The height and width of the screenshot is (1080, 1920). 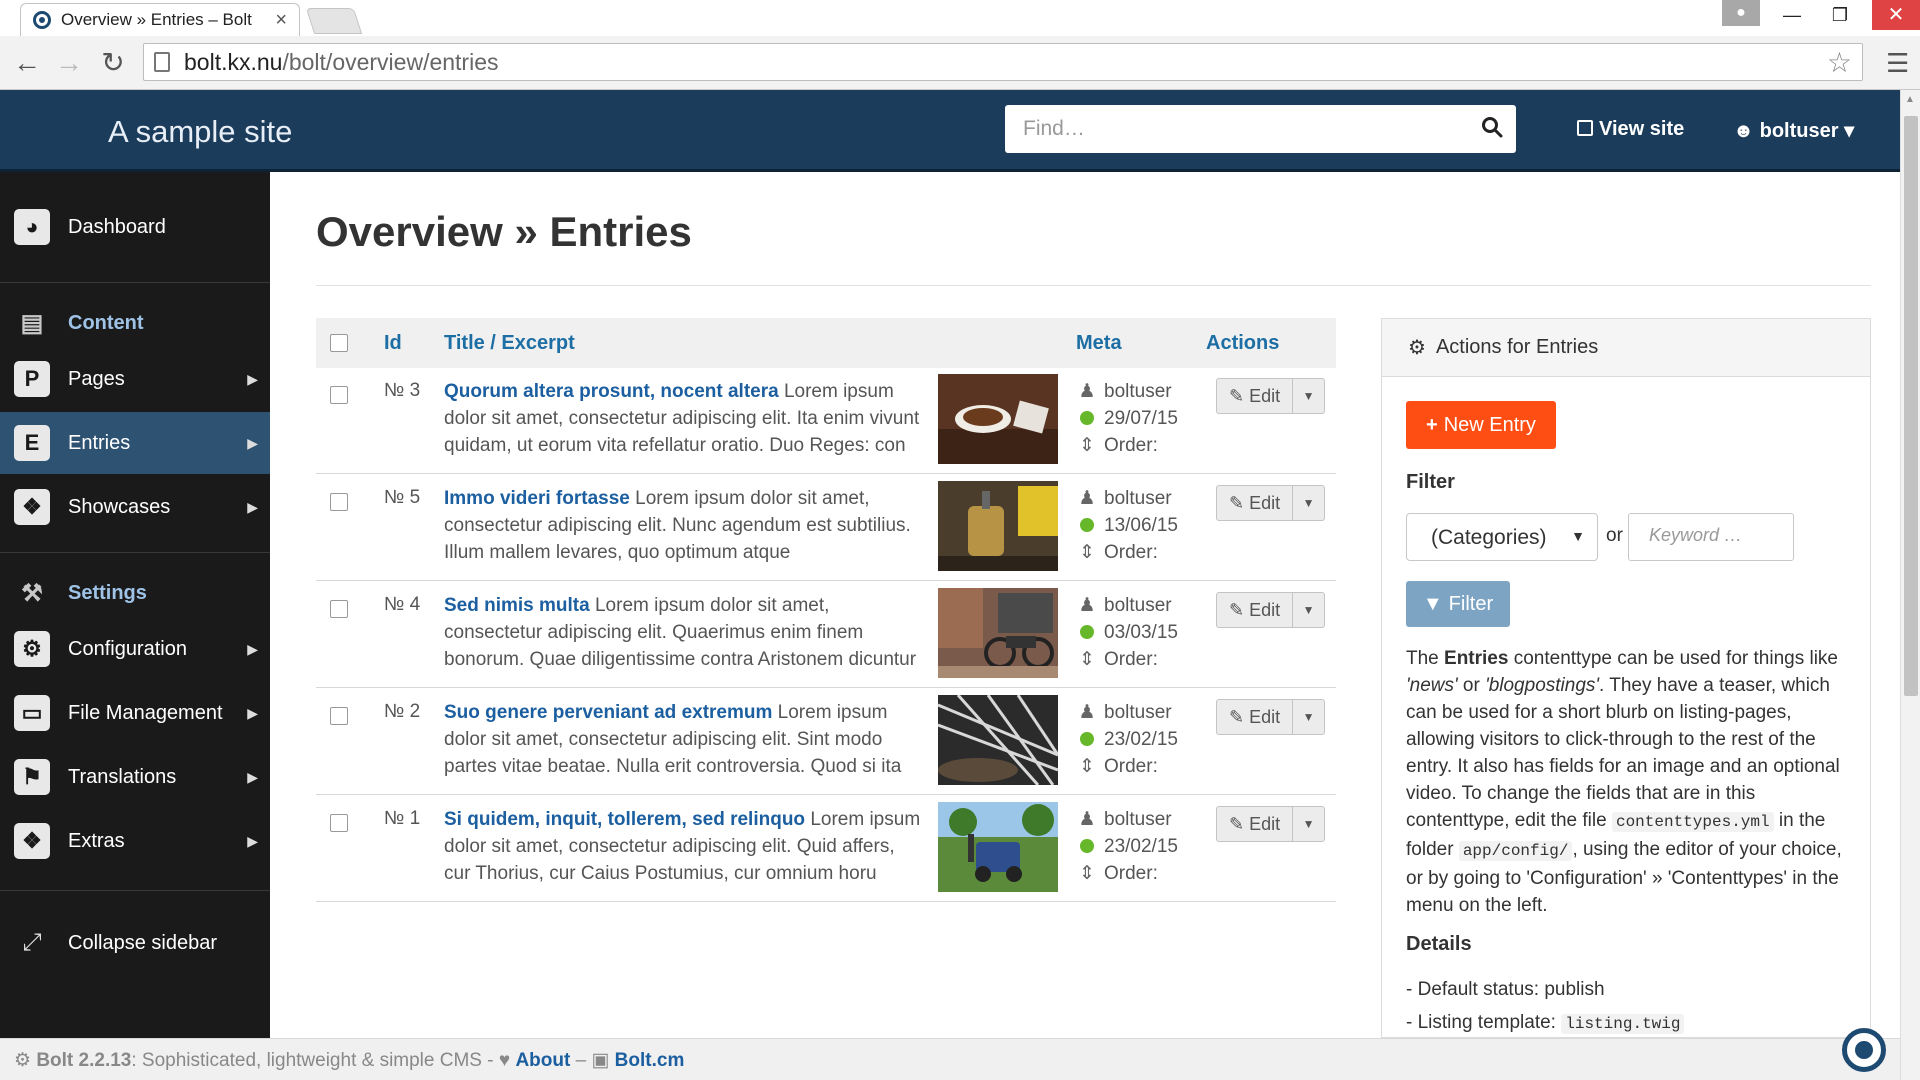 What do you see at coordinates (1585, 128) in the screenshot?
I see `external-link-icon` at bounding box center [1585, 128].